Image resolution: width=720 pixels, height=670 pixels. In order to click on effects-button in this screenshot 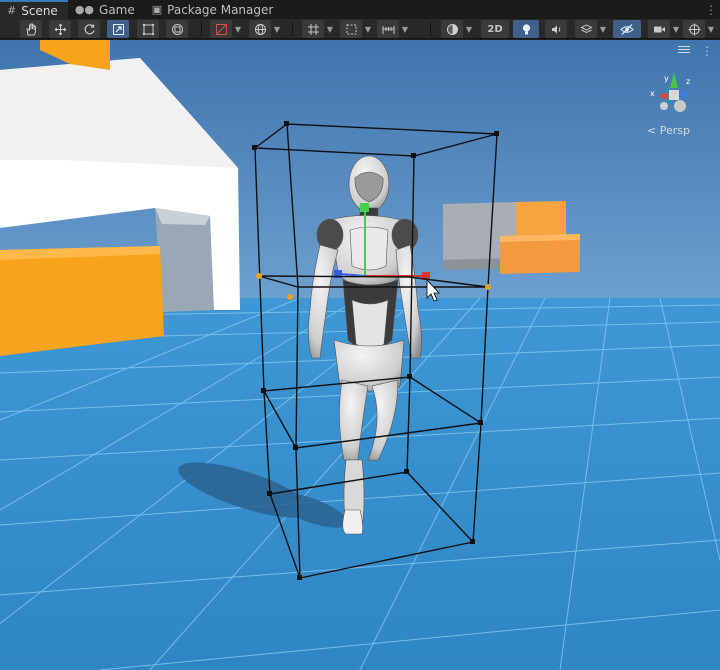, I will do `click(586, 29)`.